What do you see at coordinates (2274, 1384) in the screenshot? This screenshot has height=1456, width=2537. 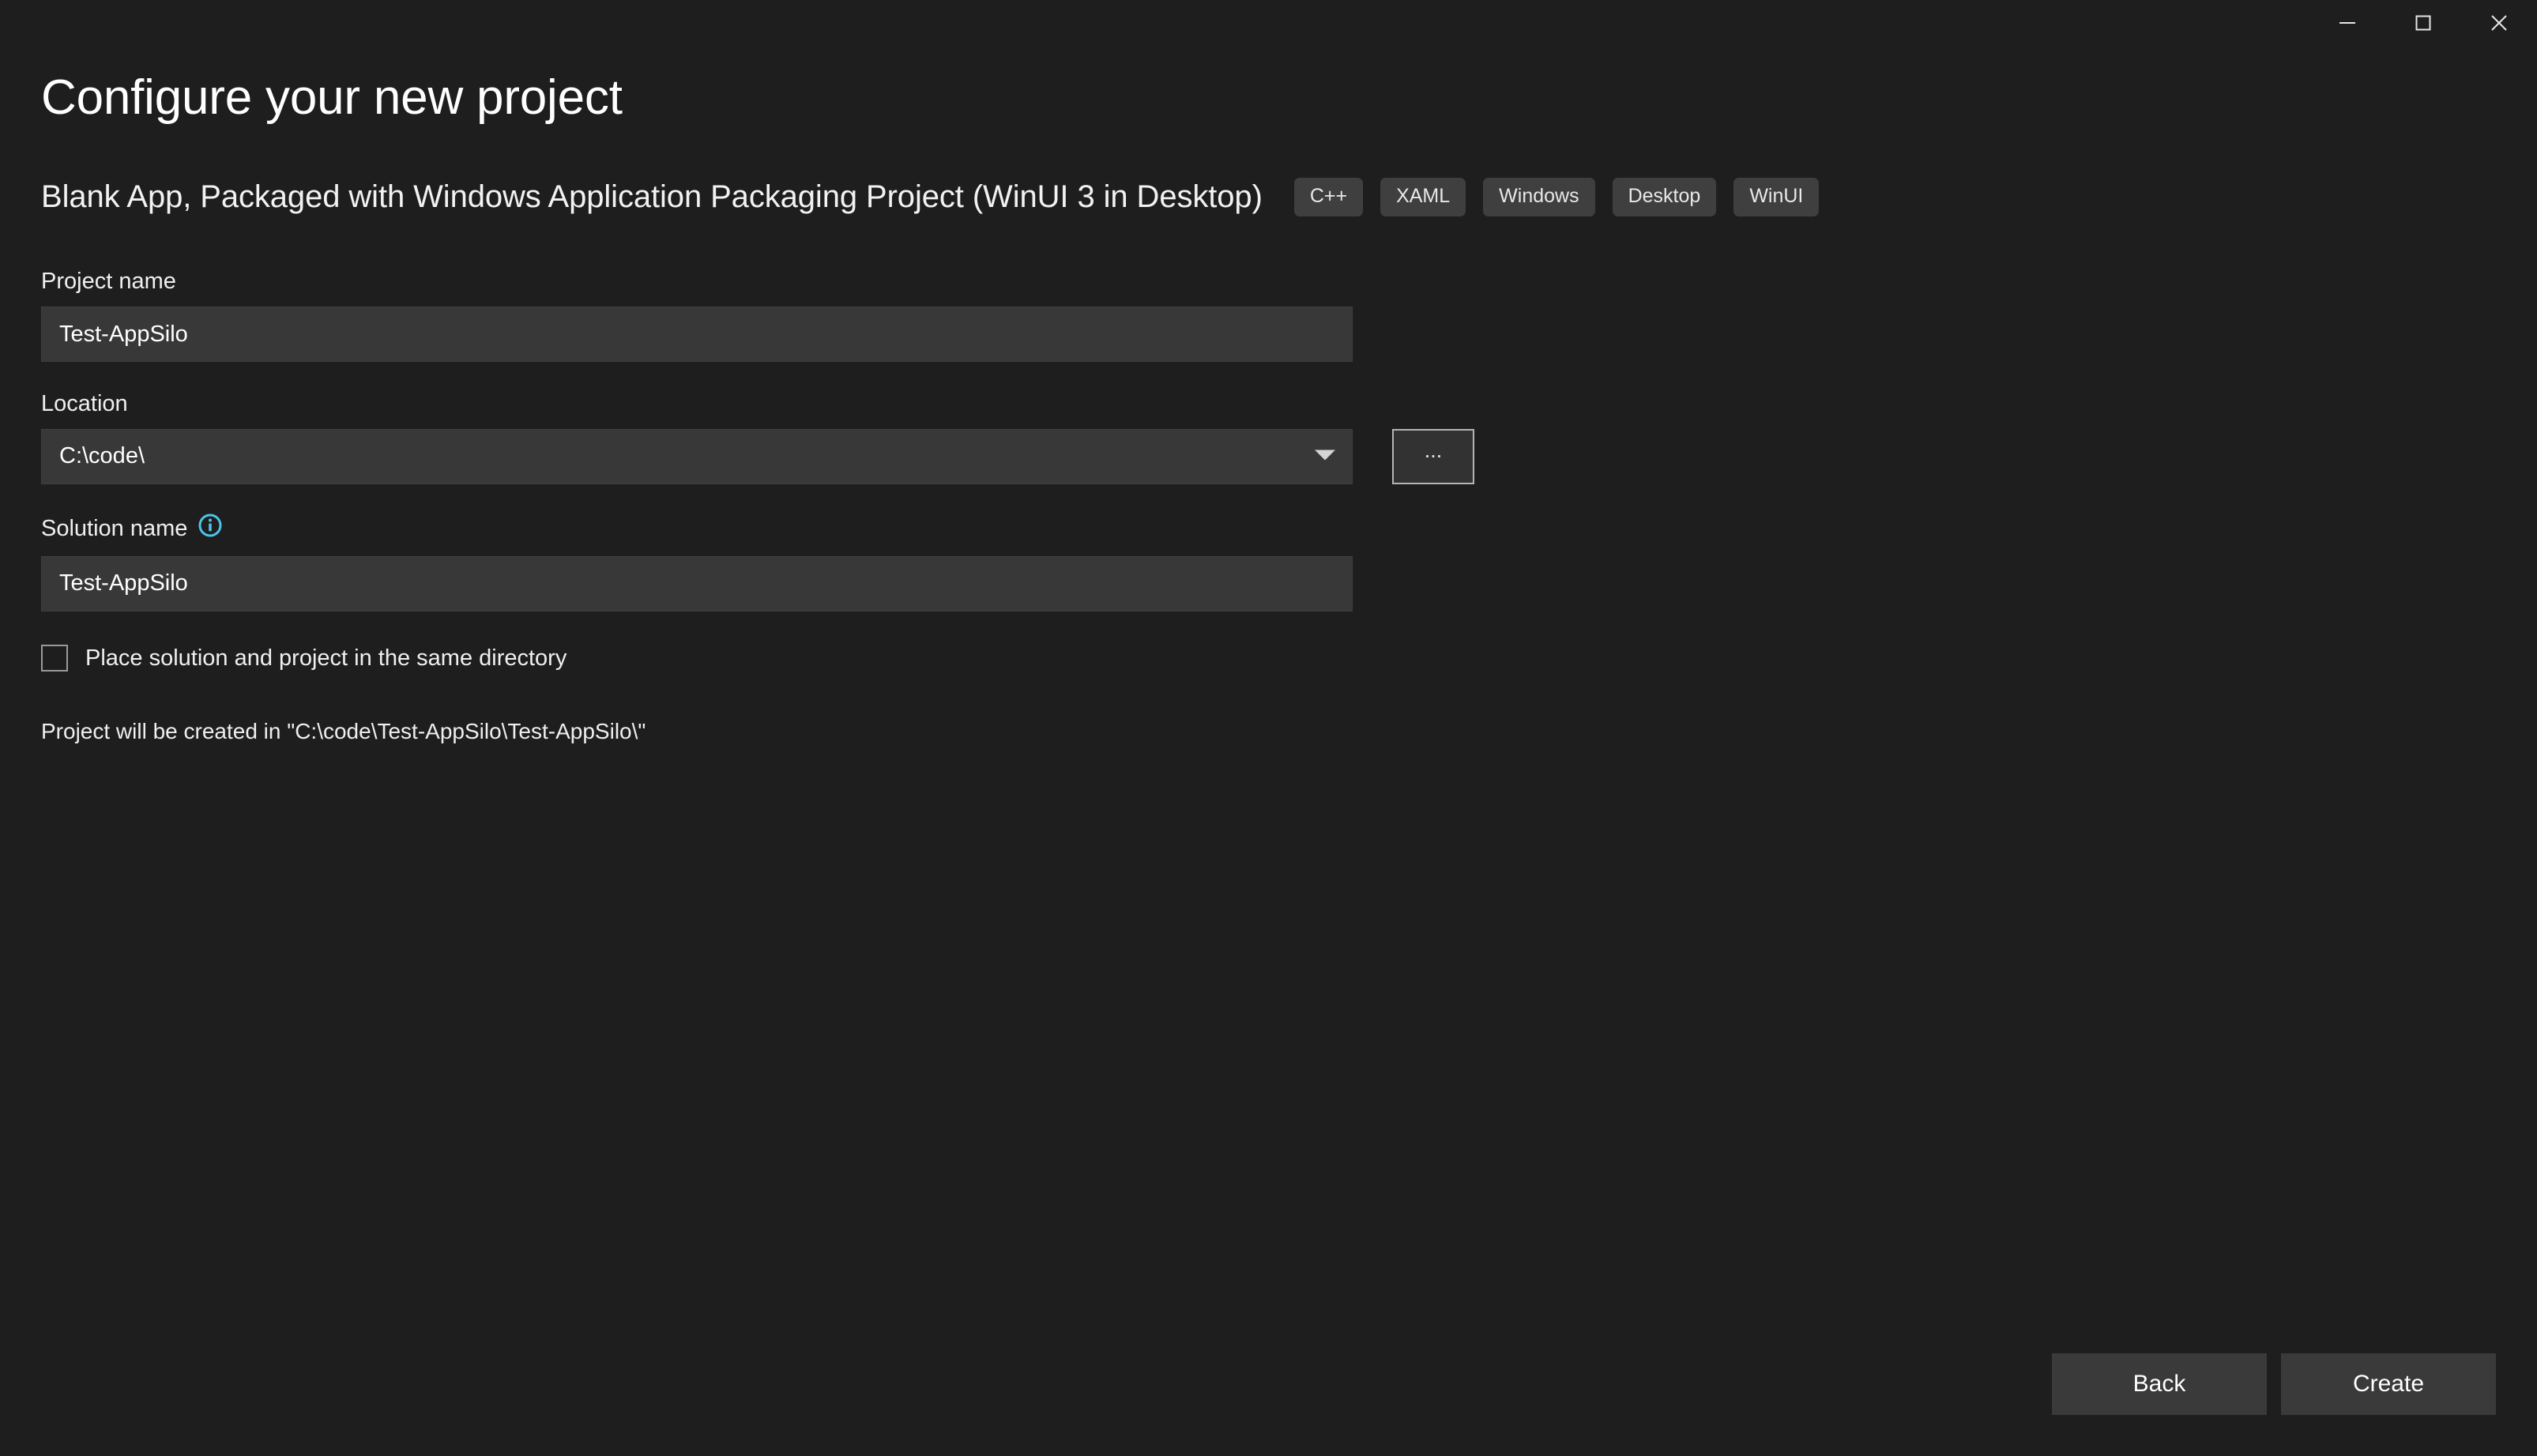 I see `dialog-footer: Back Create` at bounding box center [2274, 1384].